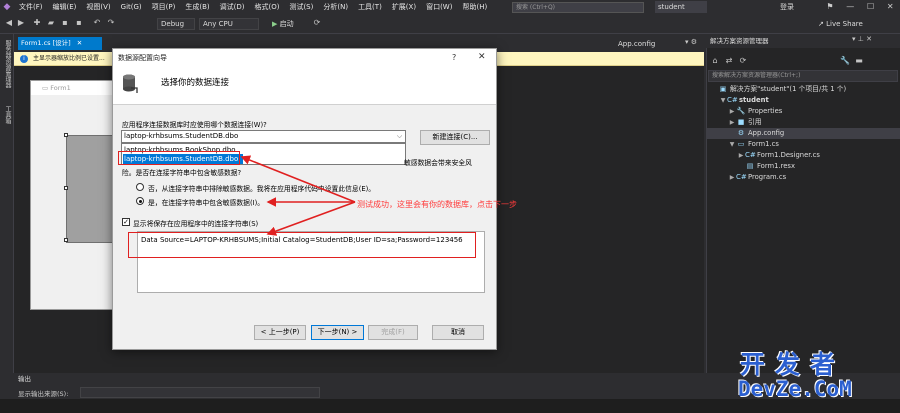 This screenshot has height=413, width=900. What do you see at coordinates (741, 122) in the screenshot?
I see `references-icon: ■` at bounding box center [741, 122].